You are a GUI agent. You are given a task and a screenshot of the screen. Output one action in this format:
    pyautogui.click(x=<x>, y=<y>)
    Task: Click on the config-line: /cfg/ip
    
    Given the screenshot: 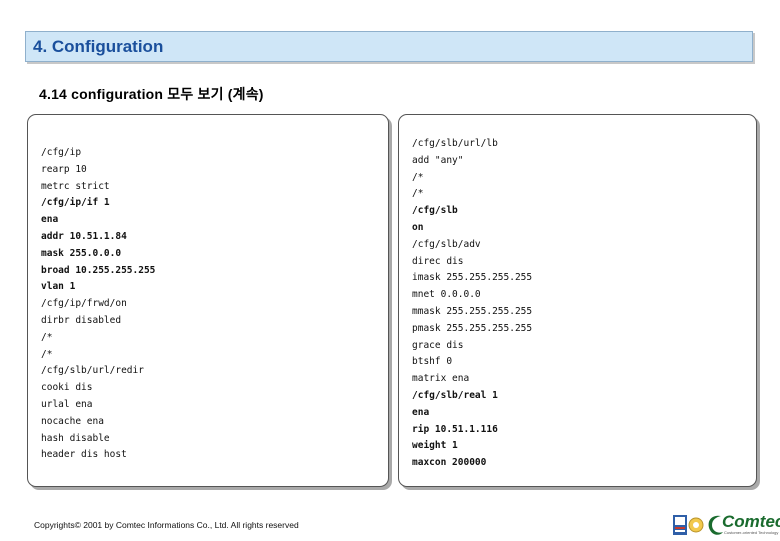 What is the action you would take?
    pyautogui.click(x=61, y=152)
    